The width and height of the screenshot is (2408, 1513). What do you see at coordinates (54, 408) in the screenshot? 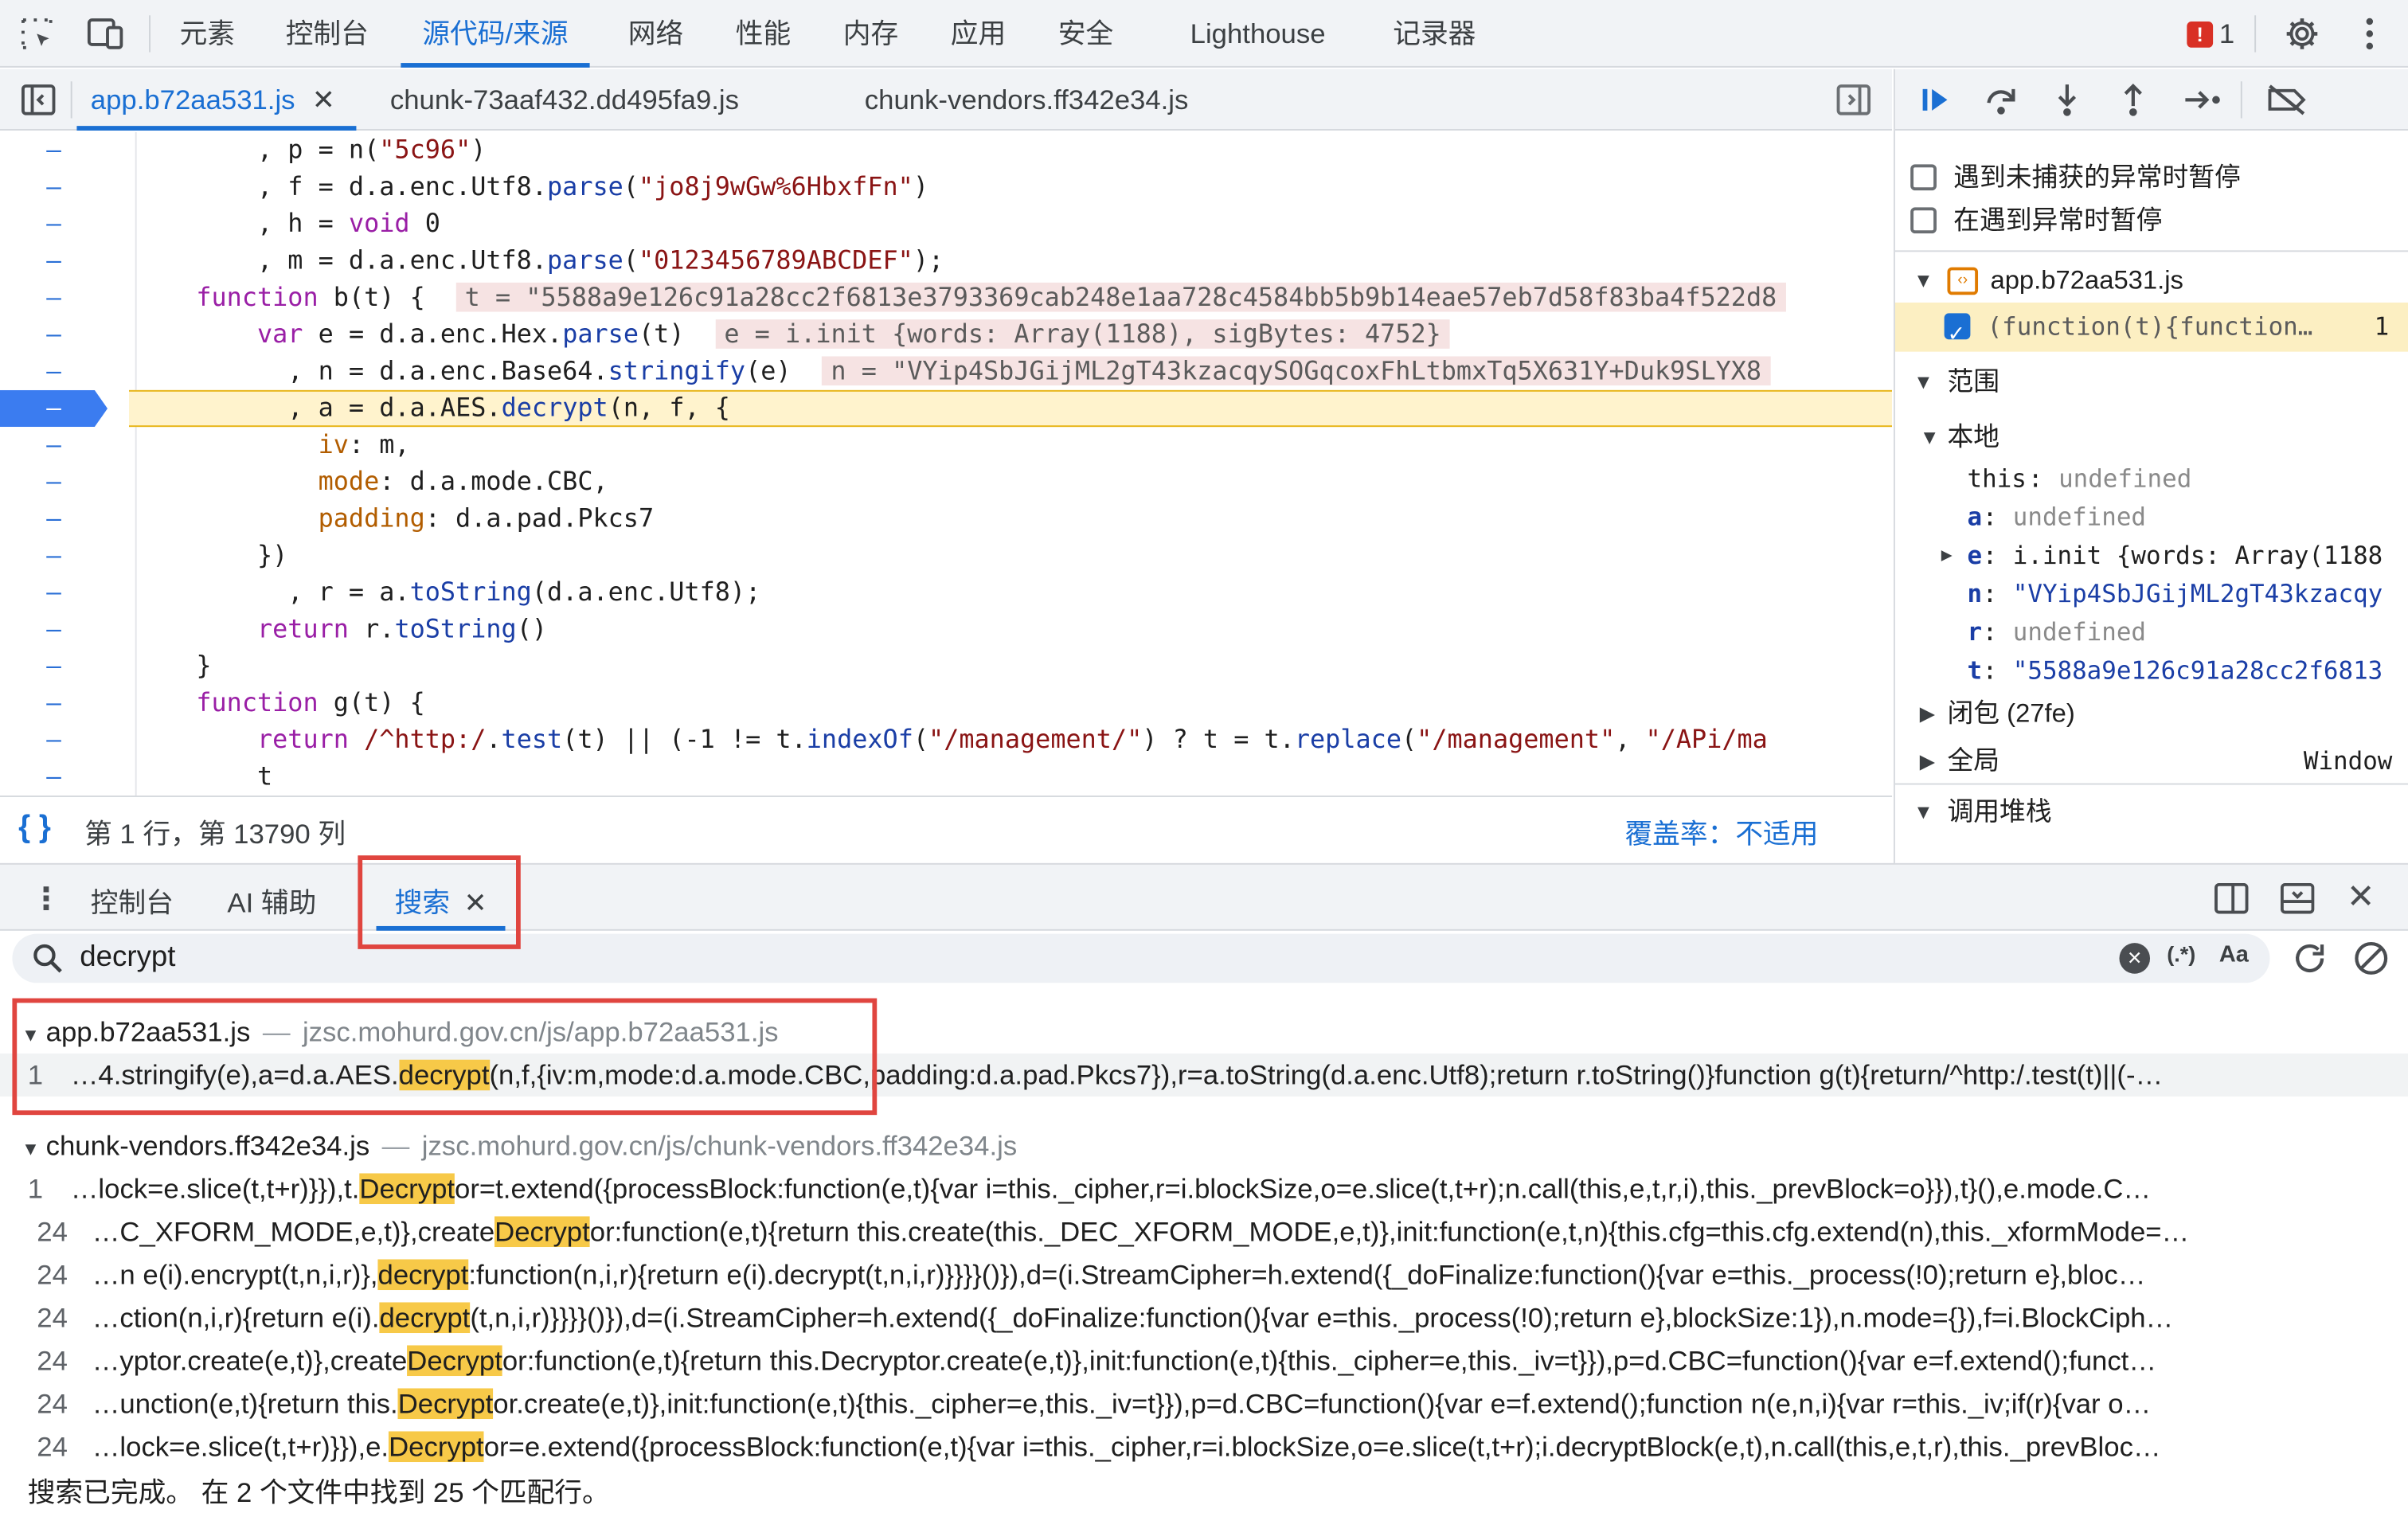
I see `breakpoint-marker: –` at bounding box center [54, 408].